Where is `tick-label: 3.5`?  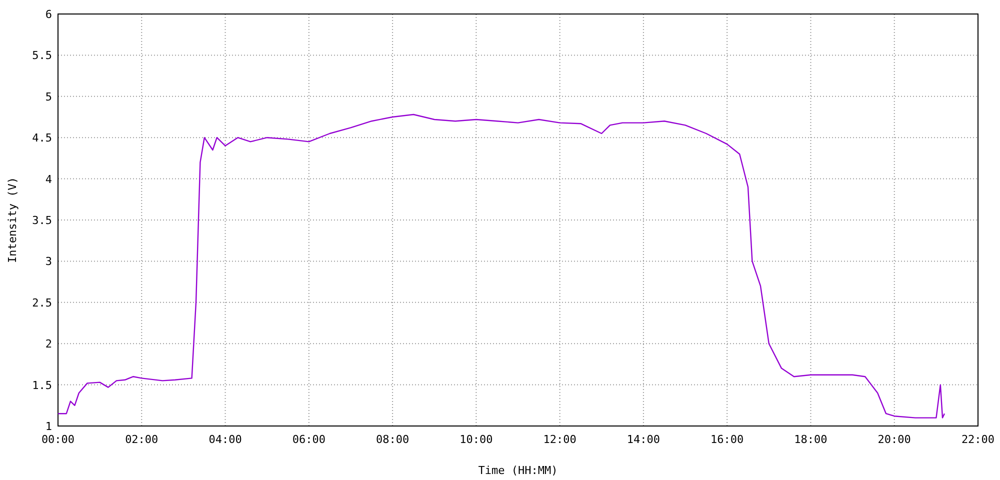 tick-label: 3.5 is located at coordinates (42, 220).